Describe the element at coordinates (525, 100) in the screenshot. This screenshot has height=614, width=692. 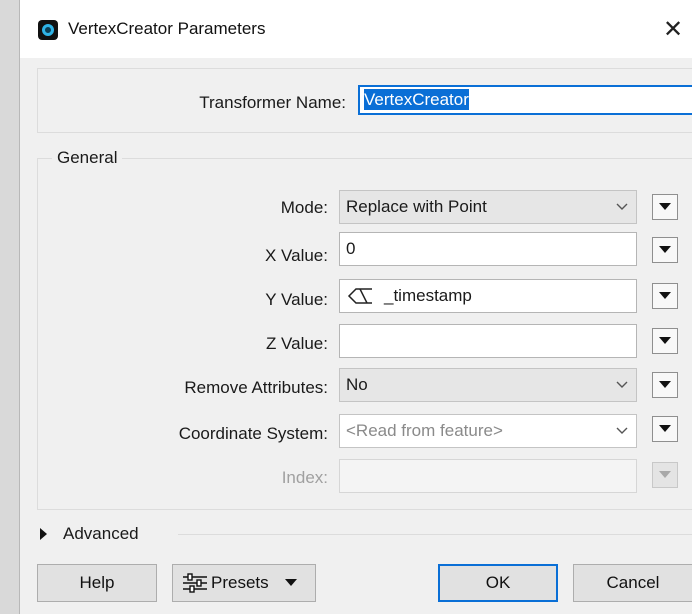
I see `transformer-name-input: VertexCreator` at that location.